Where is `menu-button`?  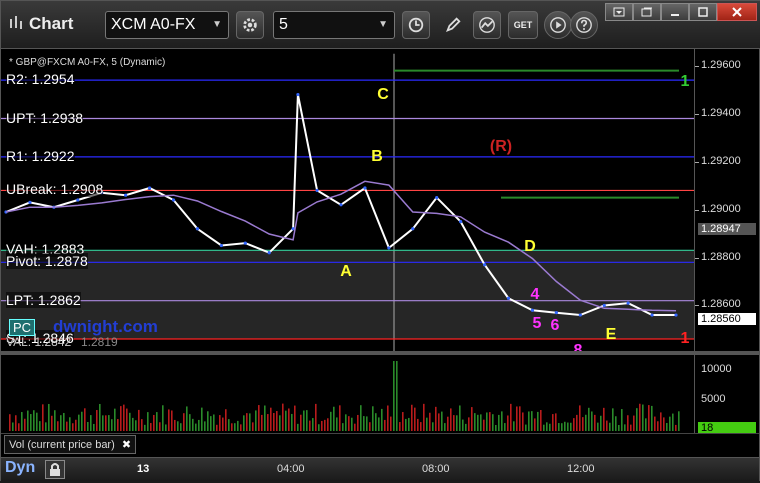
menu-button is located at coordinates (619, 12).